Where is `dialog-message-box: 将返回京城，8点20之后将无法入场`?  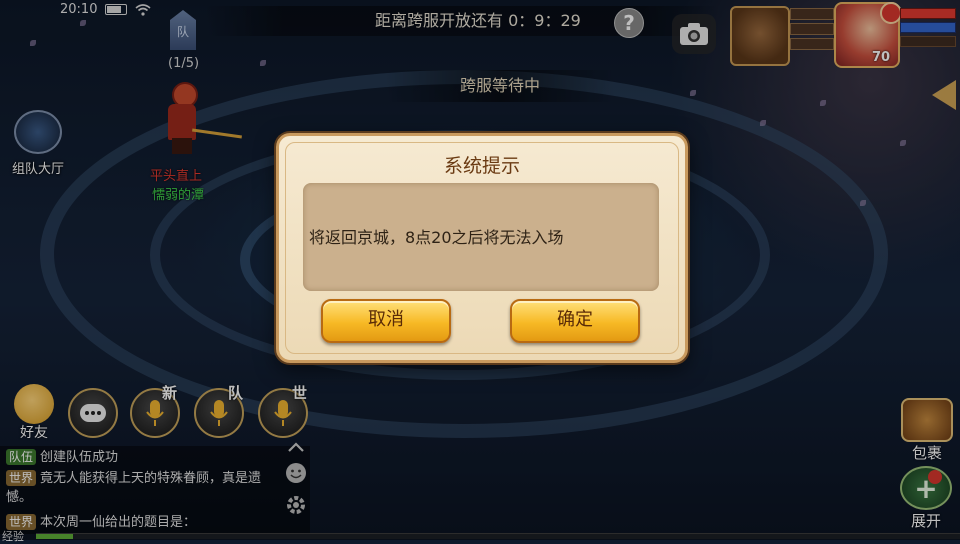
dialog-message-box: 将返回京城，8点20之后将无法入场 is located at coordinates (481, 237).